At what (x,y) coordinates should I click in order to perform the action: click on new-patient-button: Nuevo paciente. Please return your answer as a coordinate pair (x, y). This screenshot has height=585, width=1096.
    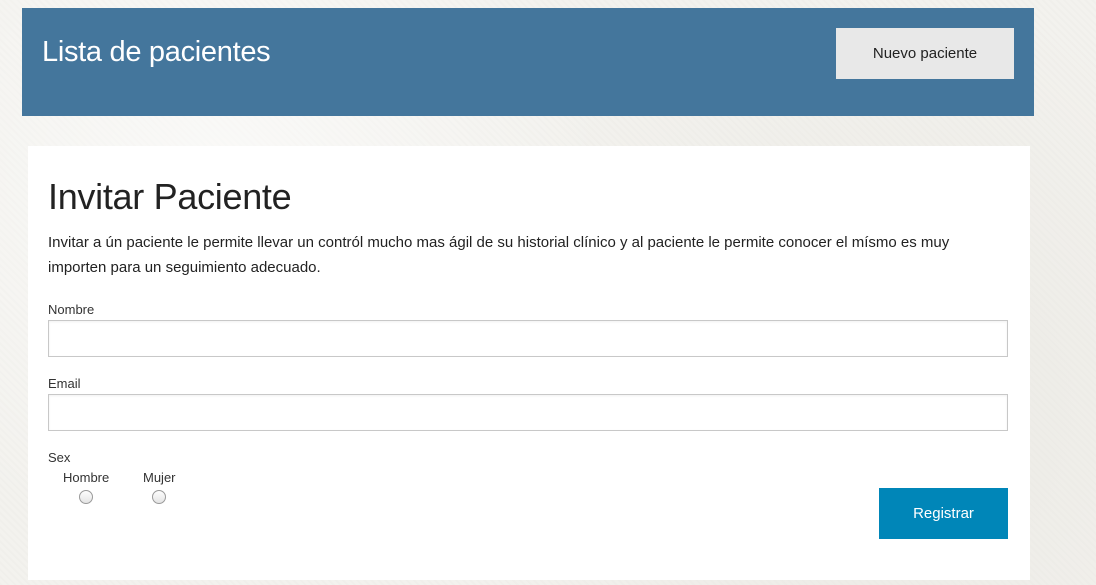
    Looking at the image, I should click on (925, 53).